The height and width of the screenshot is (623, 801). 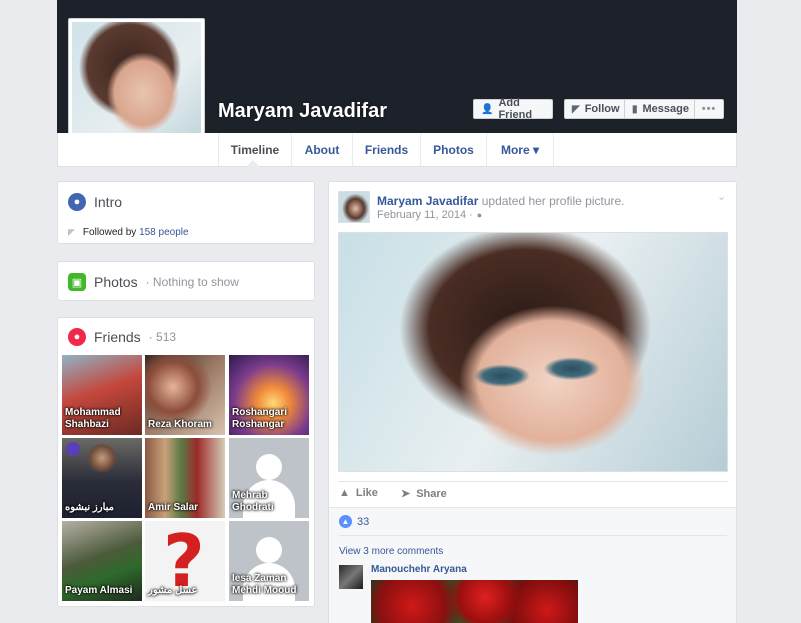 I want to click on friend-name: Amir Salar, so click(x=185, y=508).